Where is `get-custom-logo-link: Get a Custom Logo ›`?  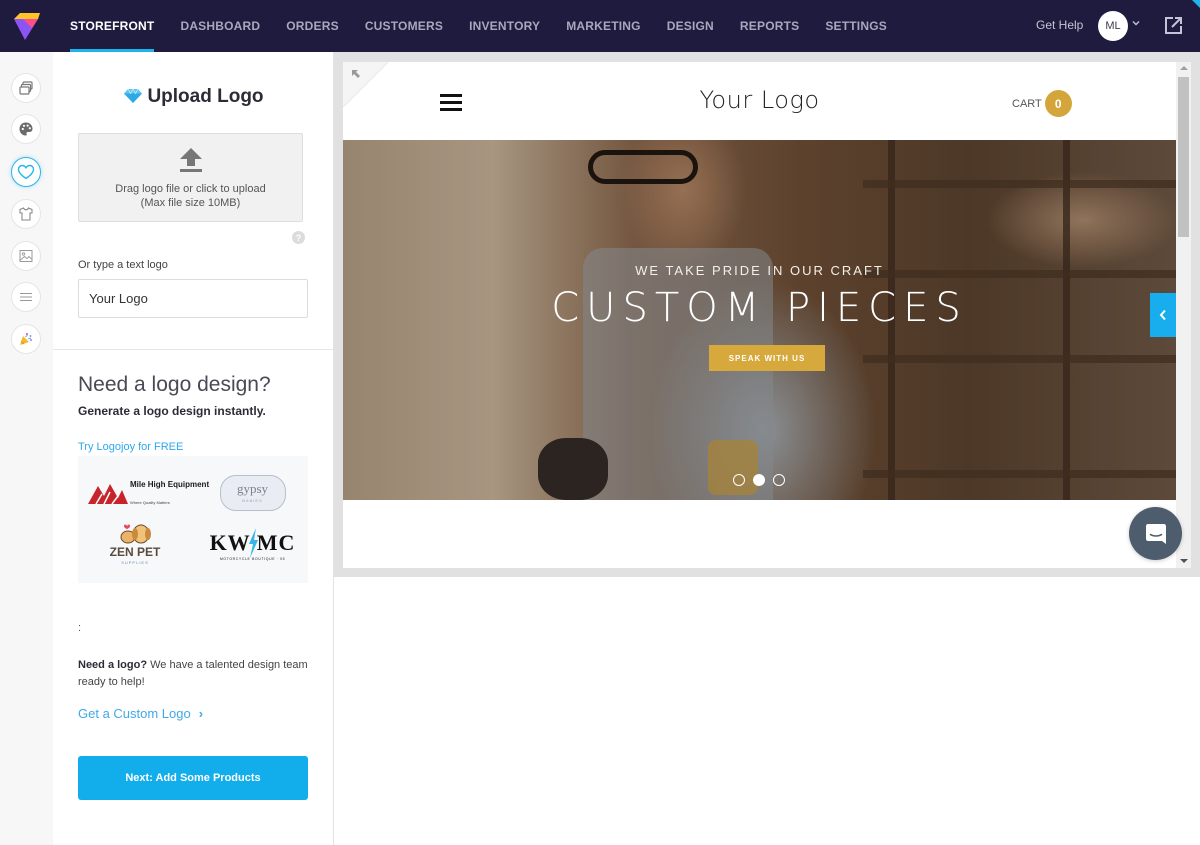 get-custom-logo-link: Get a Custom Logo › is located at coordinates (140, 713).